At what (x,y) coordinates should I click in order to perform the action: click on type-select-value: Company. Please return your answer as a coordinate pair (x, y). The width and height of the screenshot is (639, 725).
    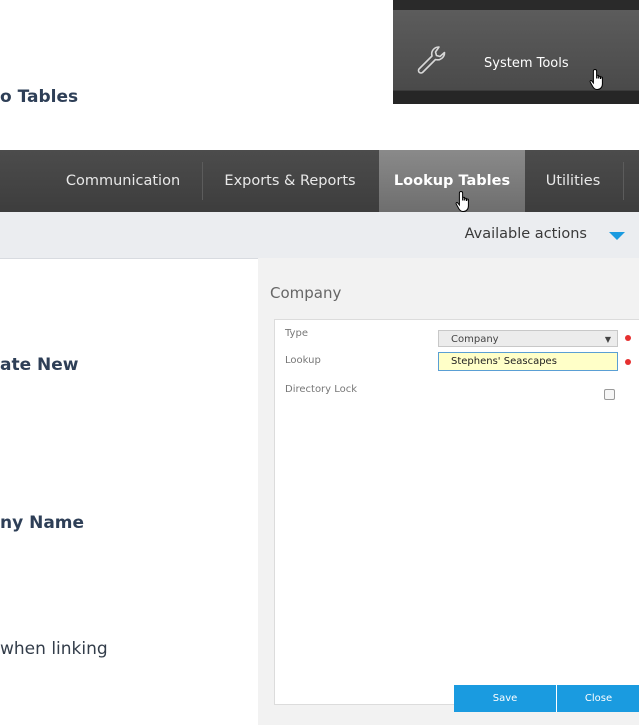
    Looking at the image, I should click on (475, 339).